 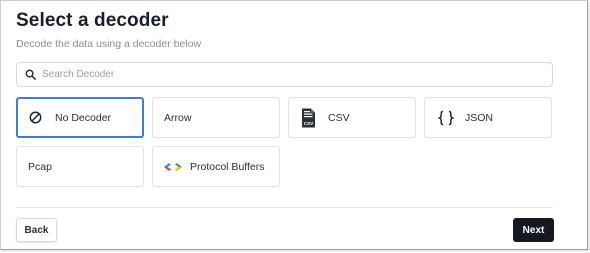 I want to click on decoder-label: JSON, so click(x=479, y=117).